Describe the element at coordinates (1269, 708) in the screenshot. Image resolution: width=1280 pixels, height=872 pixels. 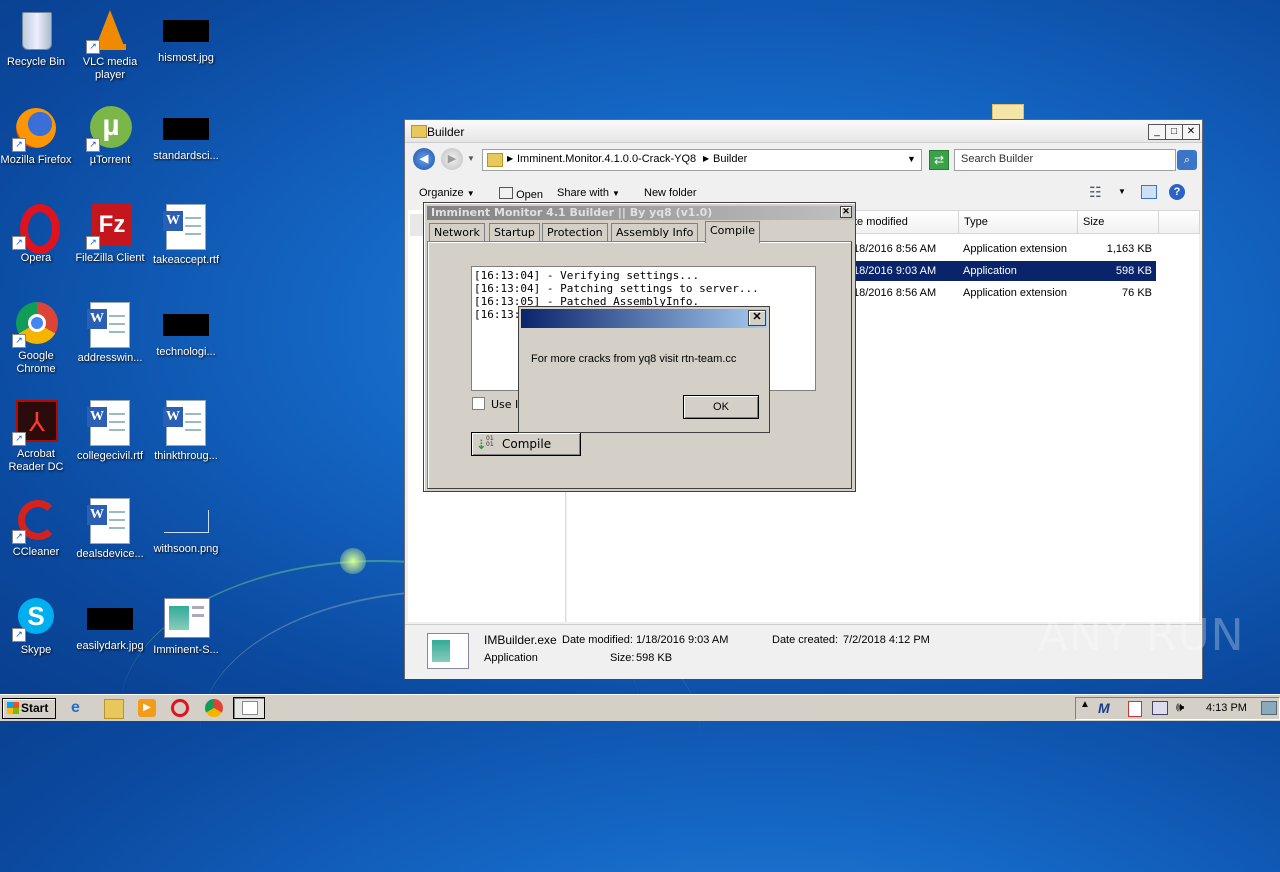
I see `show-desktop-button` at that location.